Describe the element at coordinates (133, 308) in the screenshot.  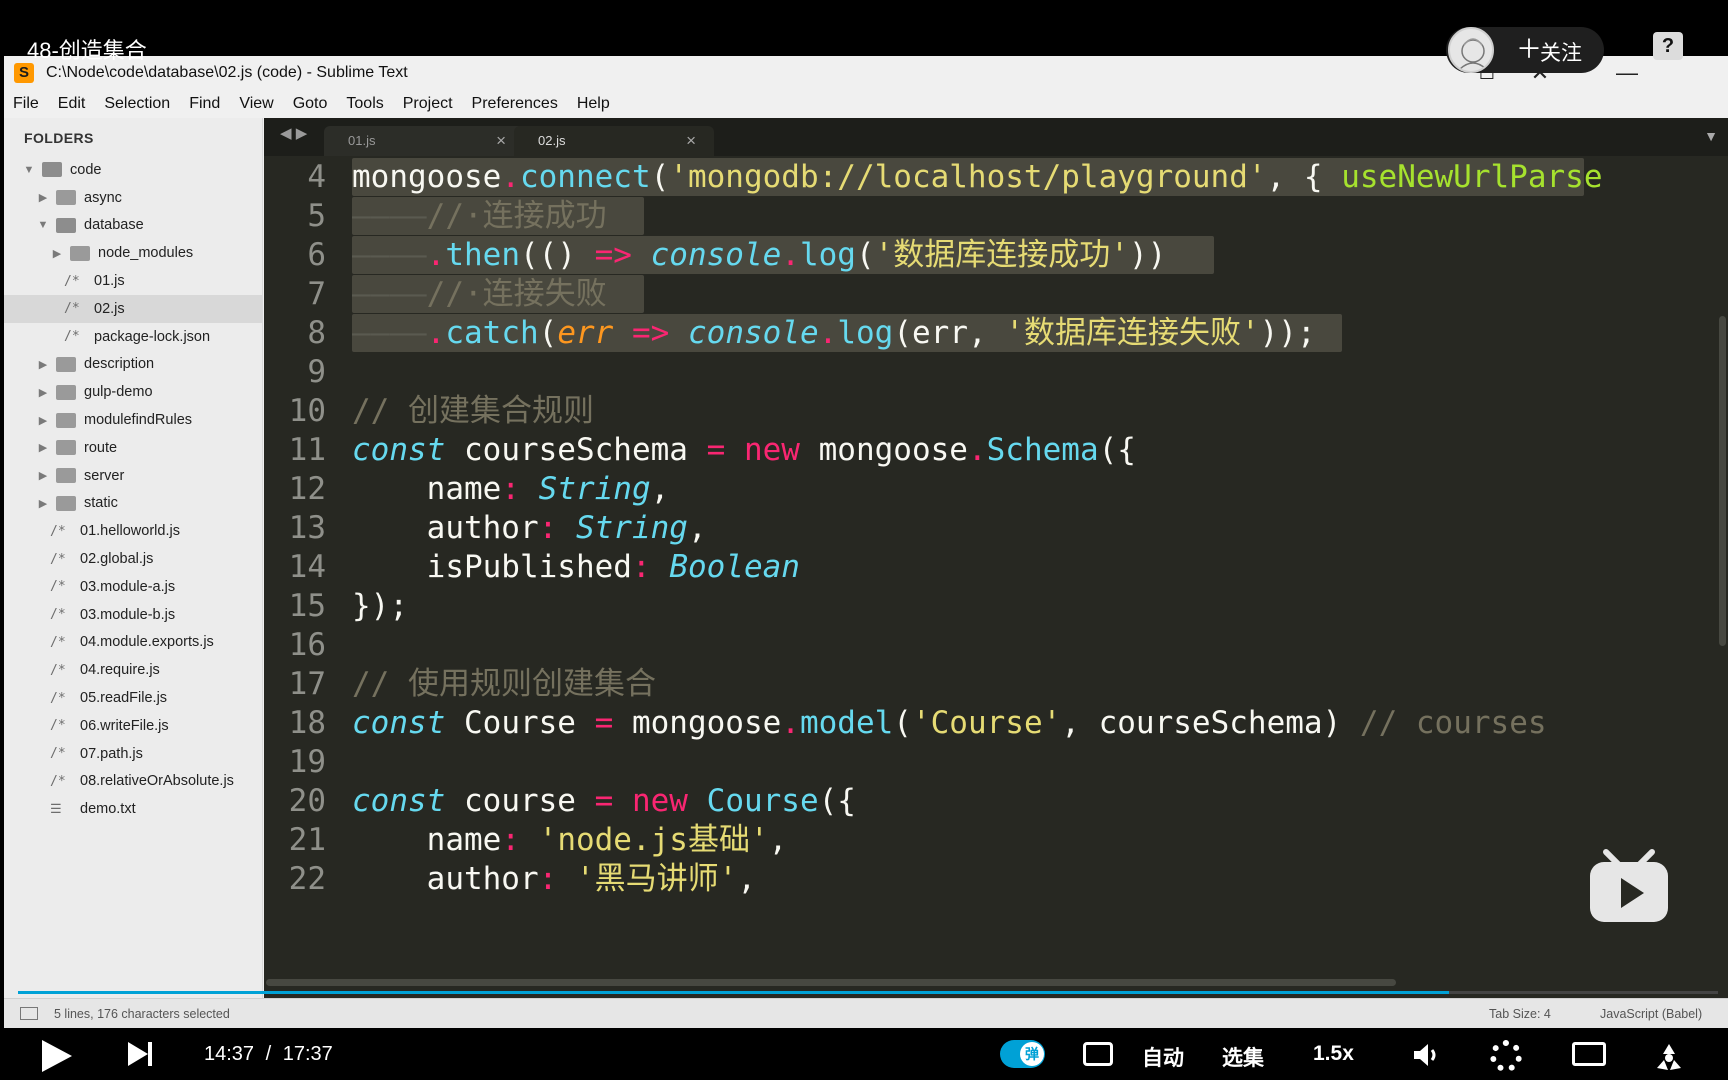
I see `tree-file: /* 02.js` at that location.